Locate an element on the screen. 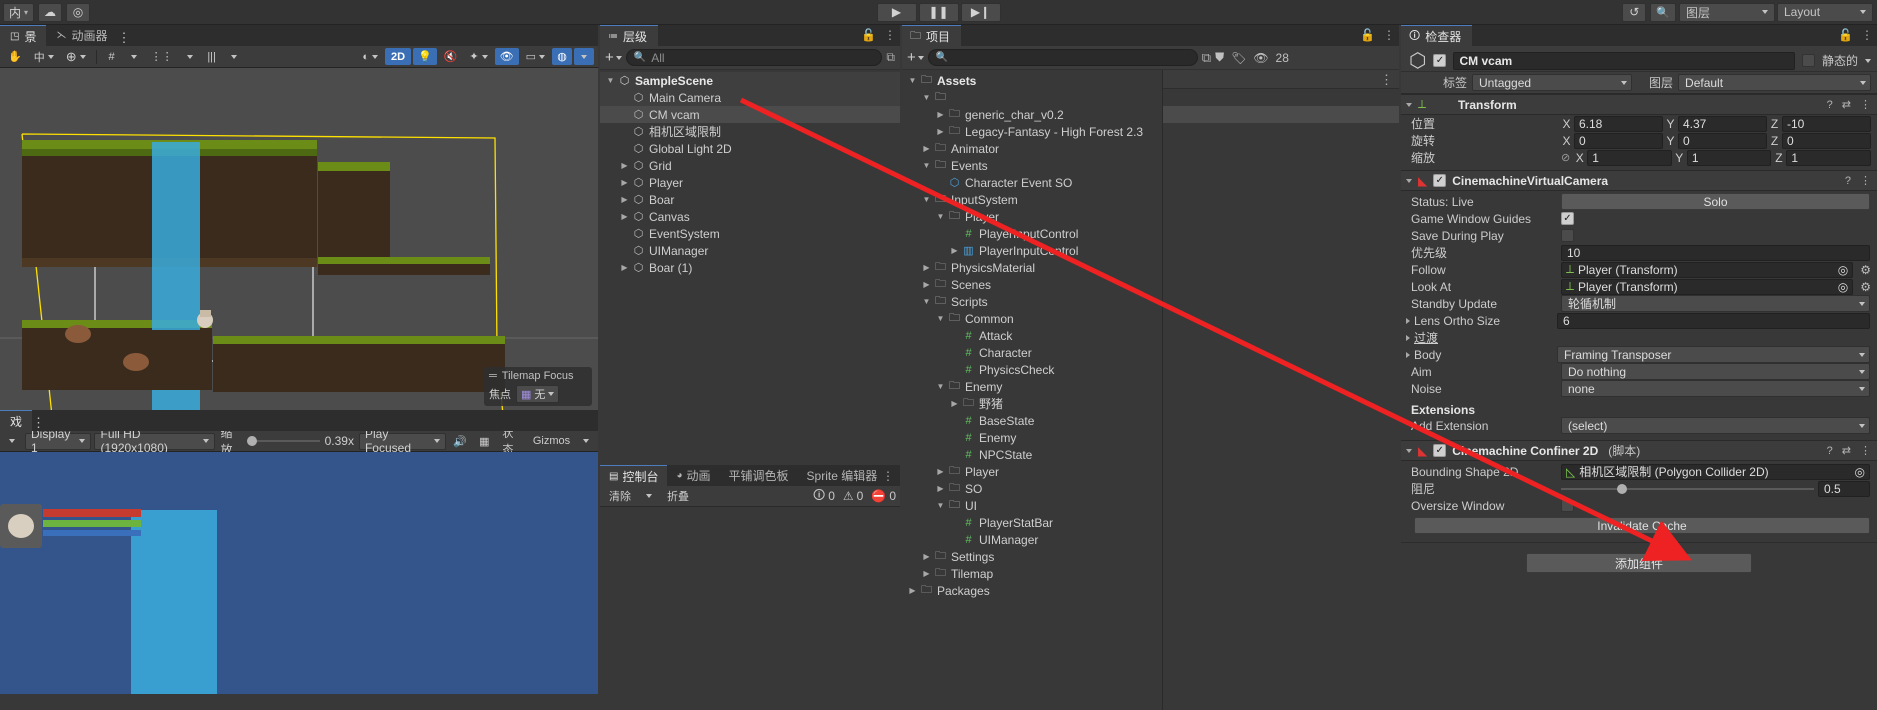  tree-item: ▶ 🗀 Settings is located at coordinates (1032, 556).